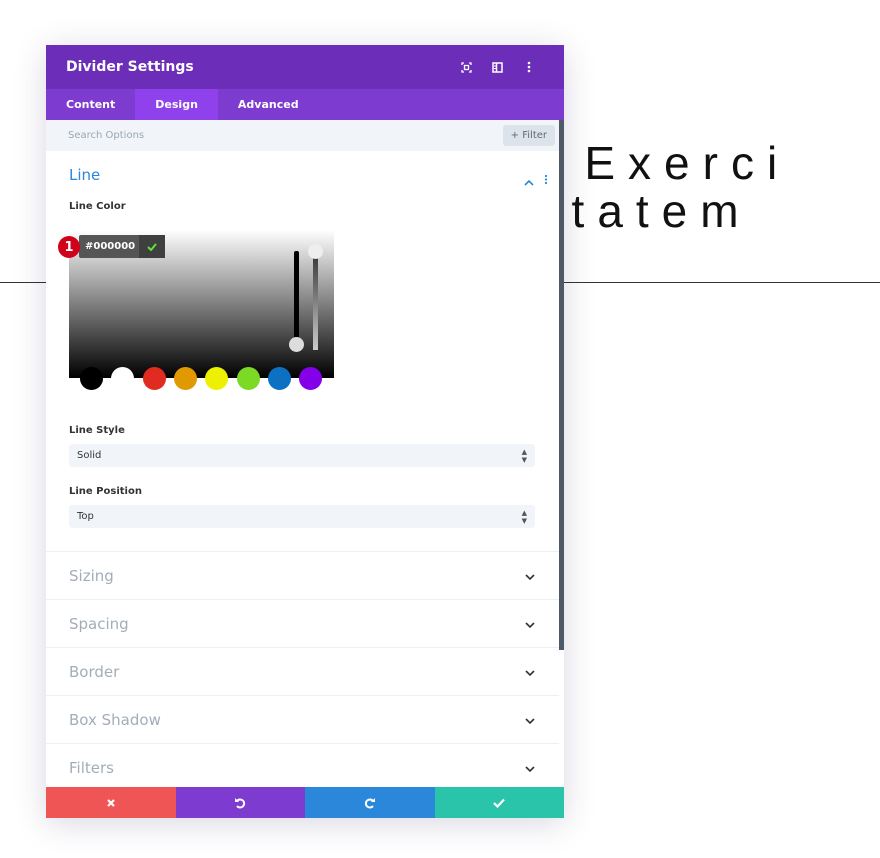 The width and height of the screenshot is (880, 858). Describe the element at coordinates (534, 135) in the screenshot. I see `filter-label: Filter` at that location.